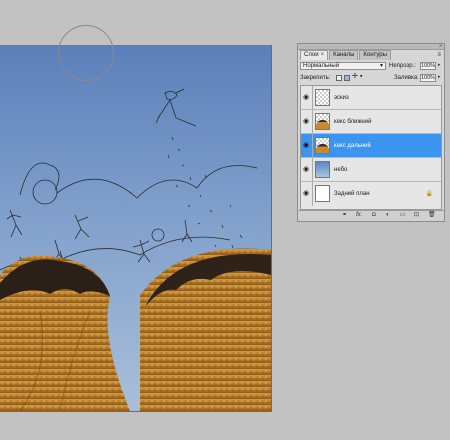  What do you see at coordinates (339, 78) in the screenshot?
I see `lock-transparency-icon` at bounding box center [339, 78].